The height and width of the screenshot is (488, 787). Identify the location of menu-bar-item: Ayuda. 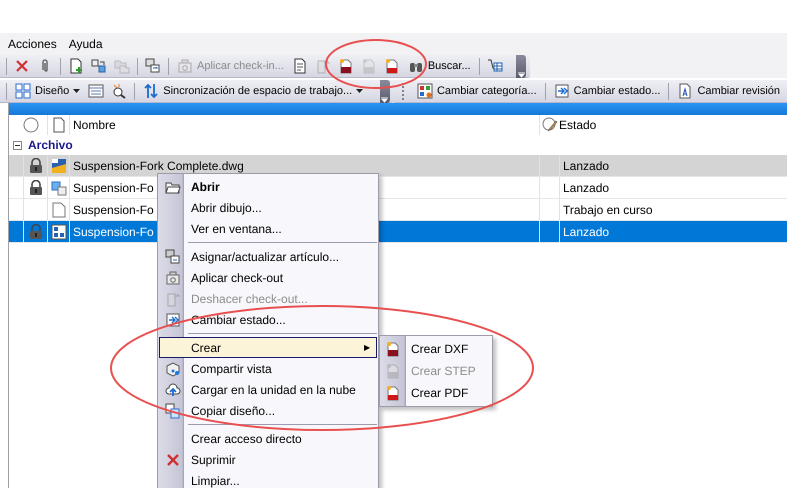
(85, 44).